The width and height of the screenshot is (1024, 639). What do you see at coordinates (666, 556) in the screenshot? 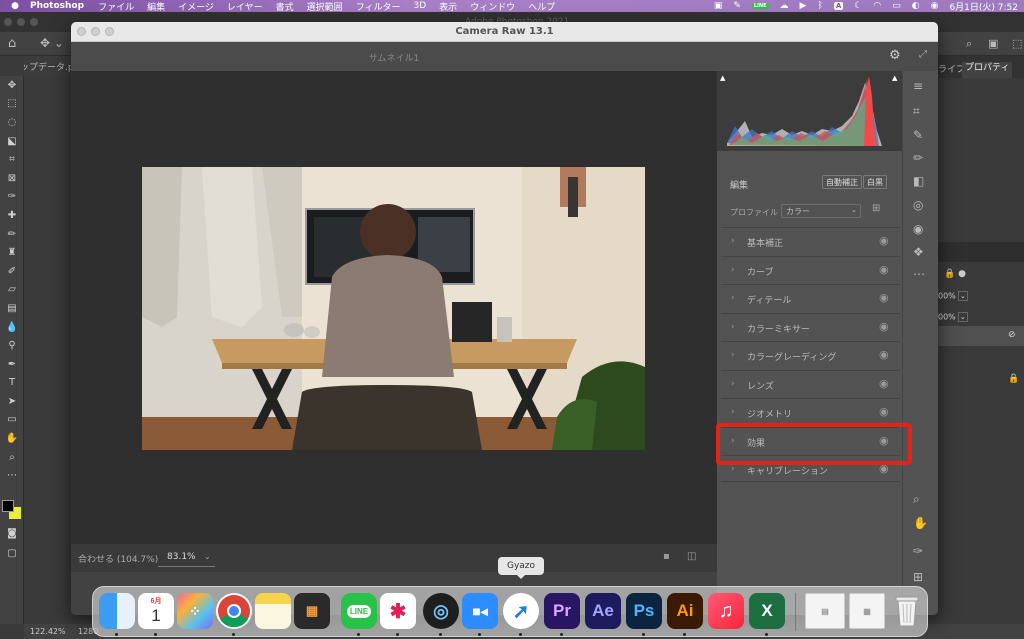
I see `filmstrip-icon: ▪` at bounding box center [666, 556].